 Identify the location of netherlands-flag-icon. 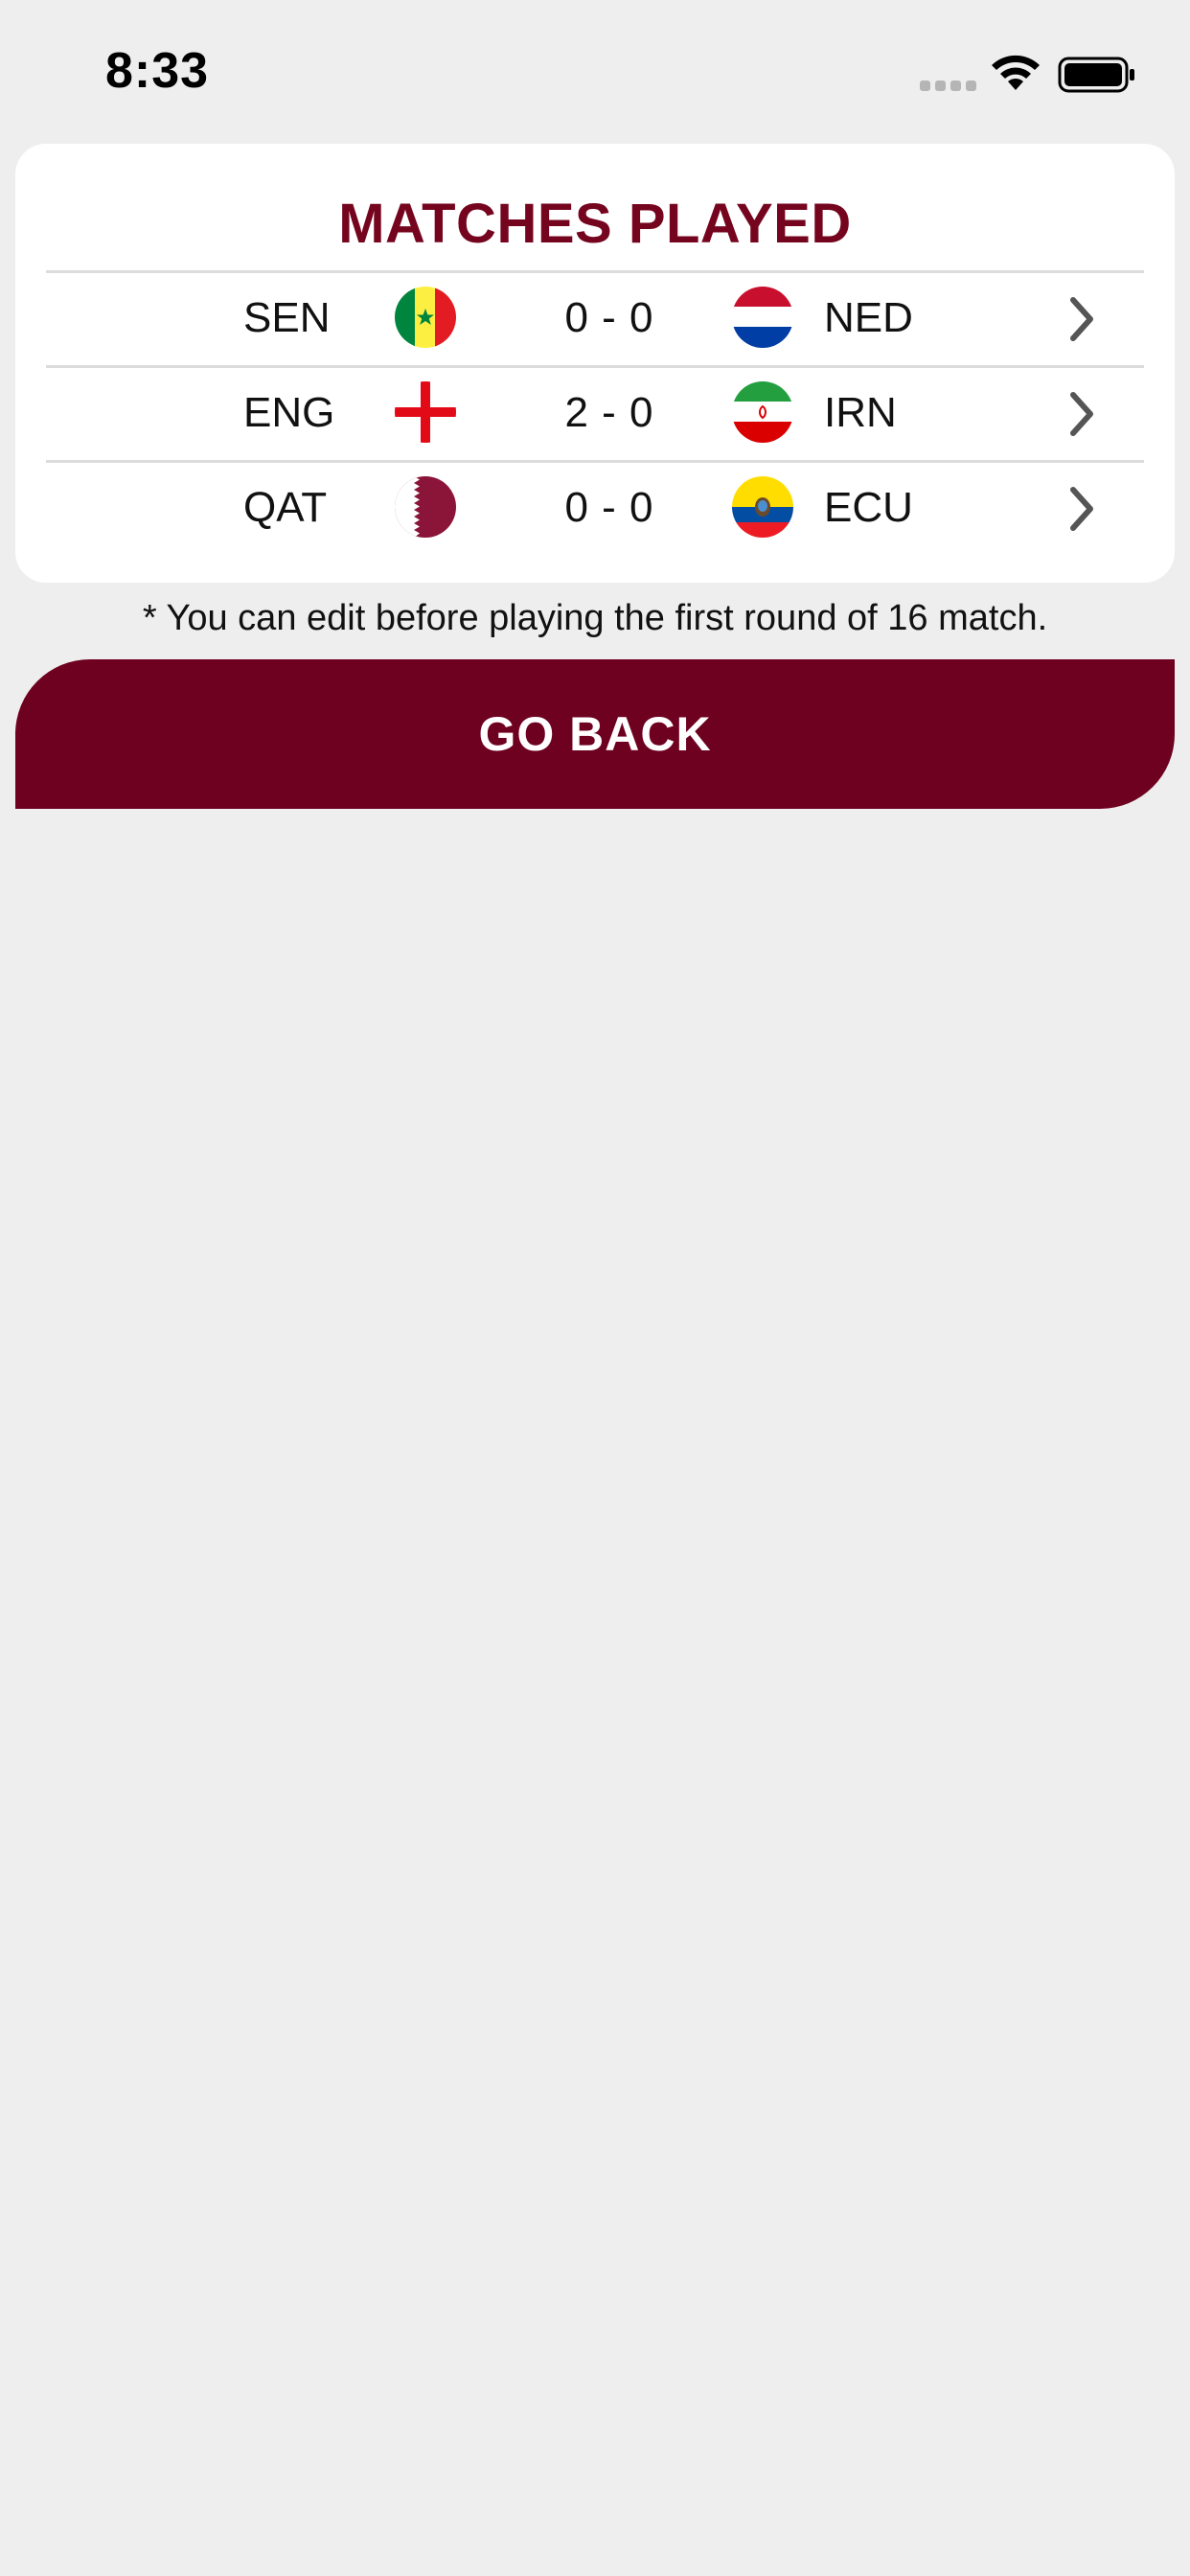
(763, 317).